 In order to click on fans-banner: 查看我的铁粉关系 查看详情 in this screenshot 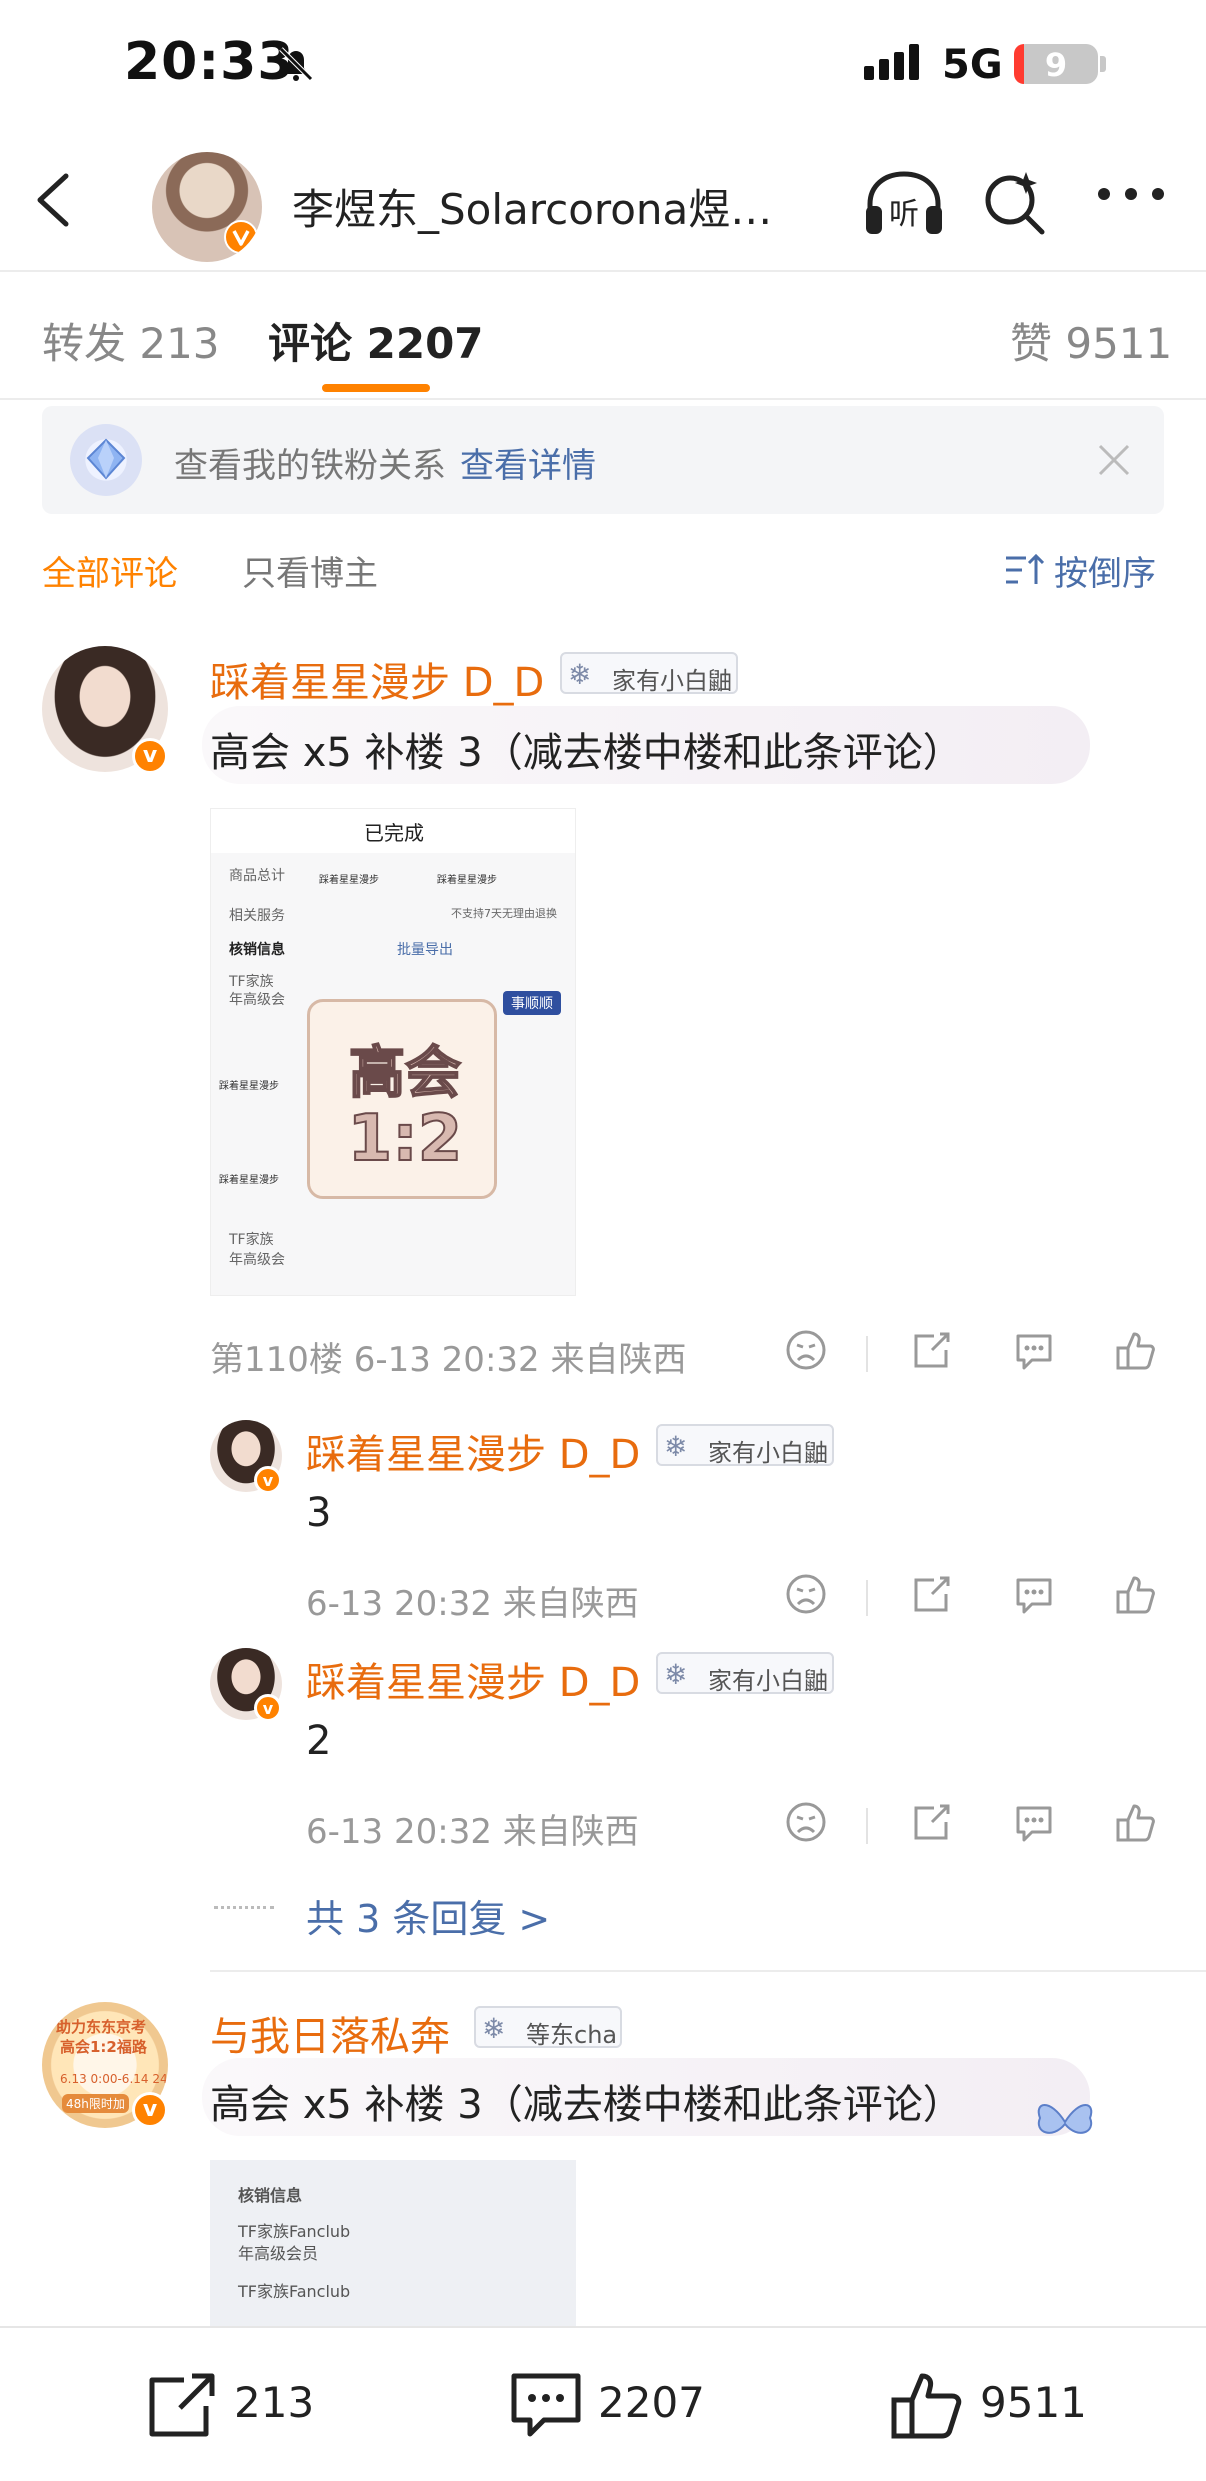, I will do `click(603, 460)`.